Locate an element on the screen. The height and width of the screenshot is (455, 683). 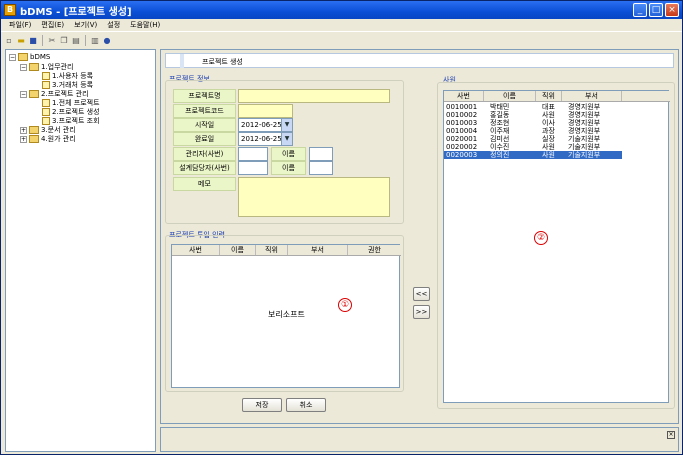
assigned-staff-grid: 사번 이름 직위 부서 권한 보리소프트 is located at coordinates (286, 316).